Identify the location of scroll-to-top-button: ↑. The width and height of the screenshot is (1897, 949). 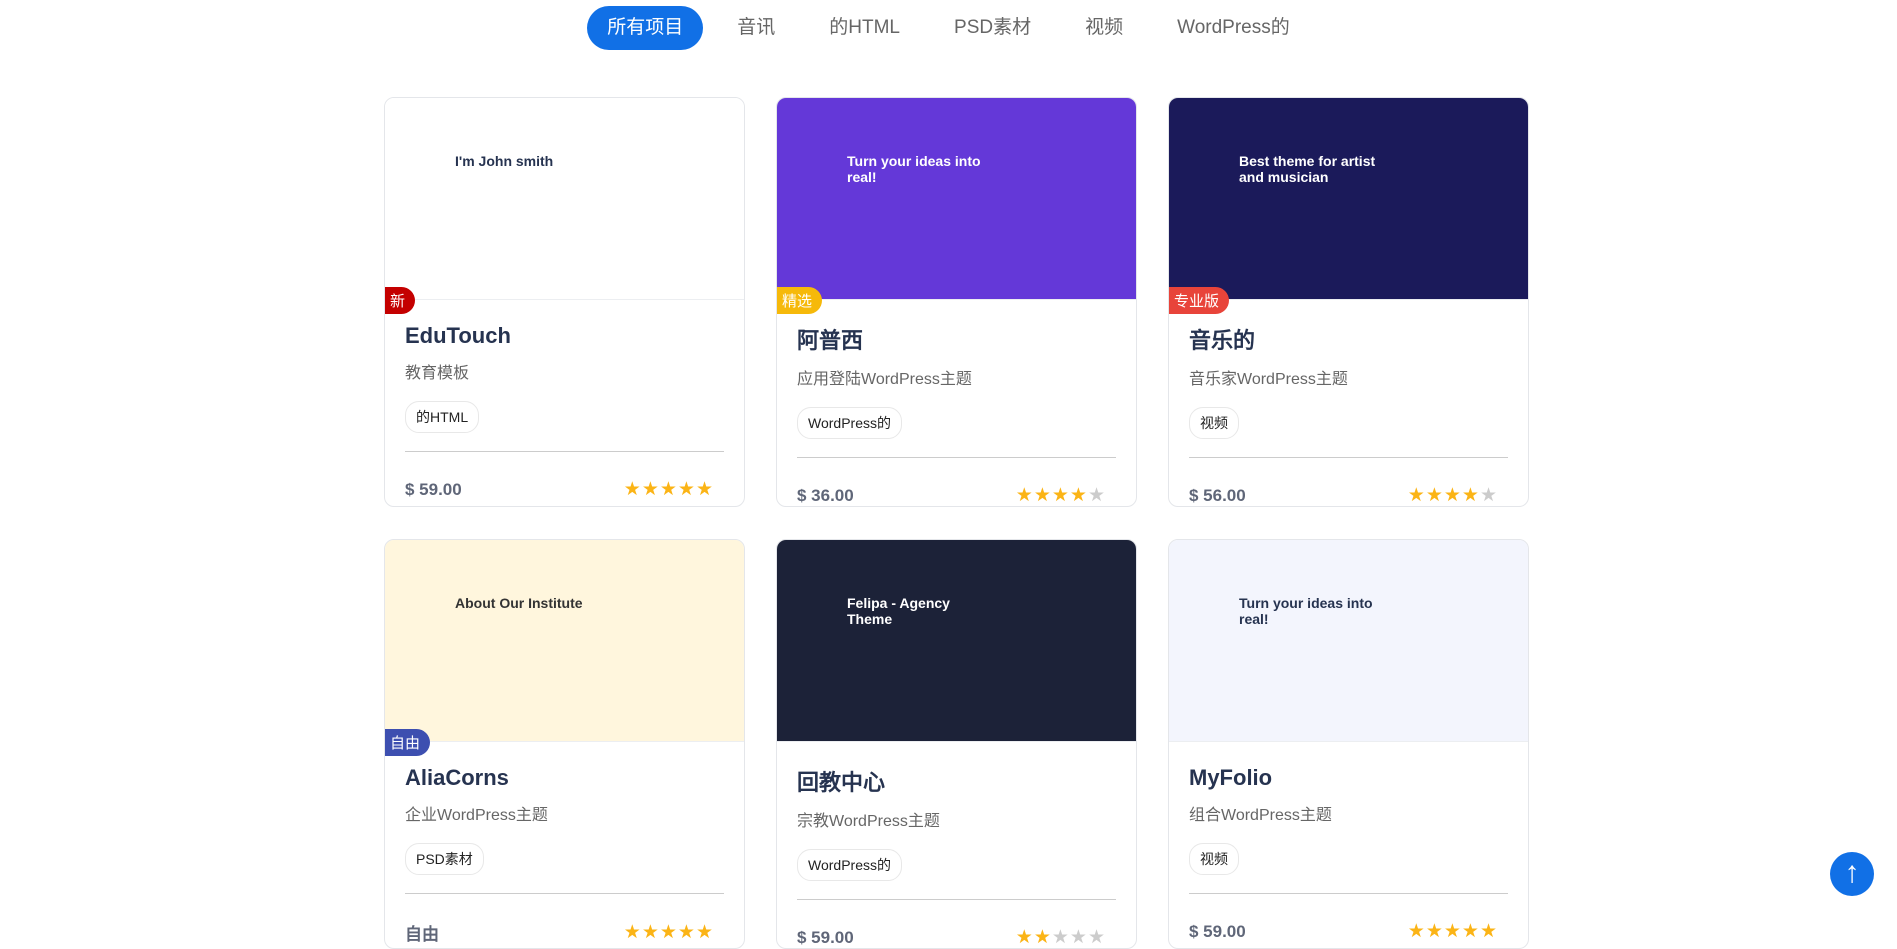
(1852, 874).